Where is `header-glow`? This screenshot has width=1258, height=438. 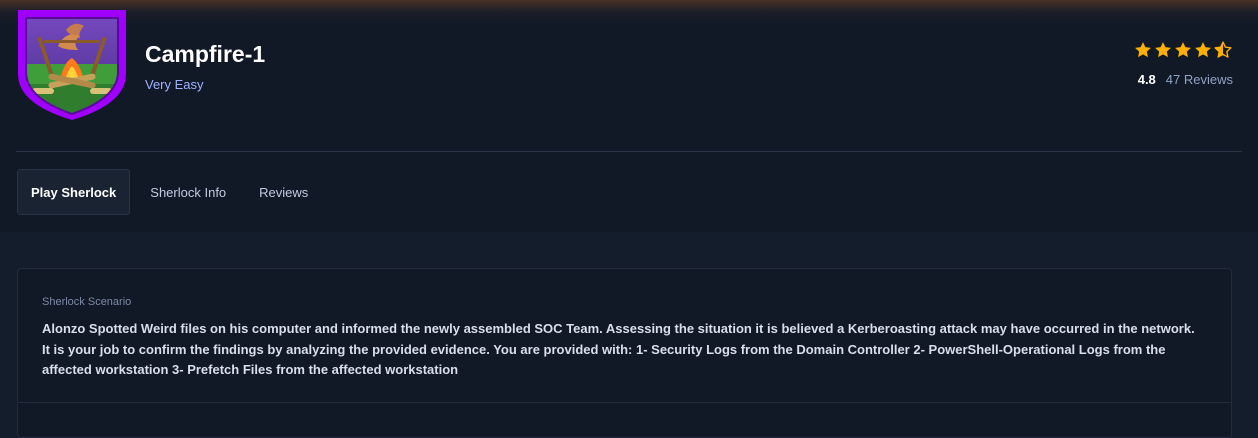 header-glow is located at coordinates (629, 13).